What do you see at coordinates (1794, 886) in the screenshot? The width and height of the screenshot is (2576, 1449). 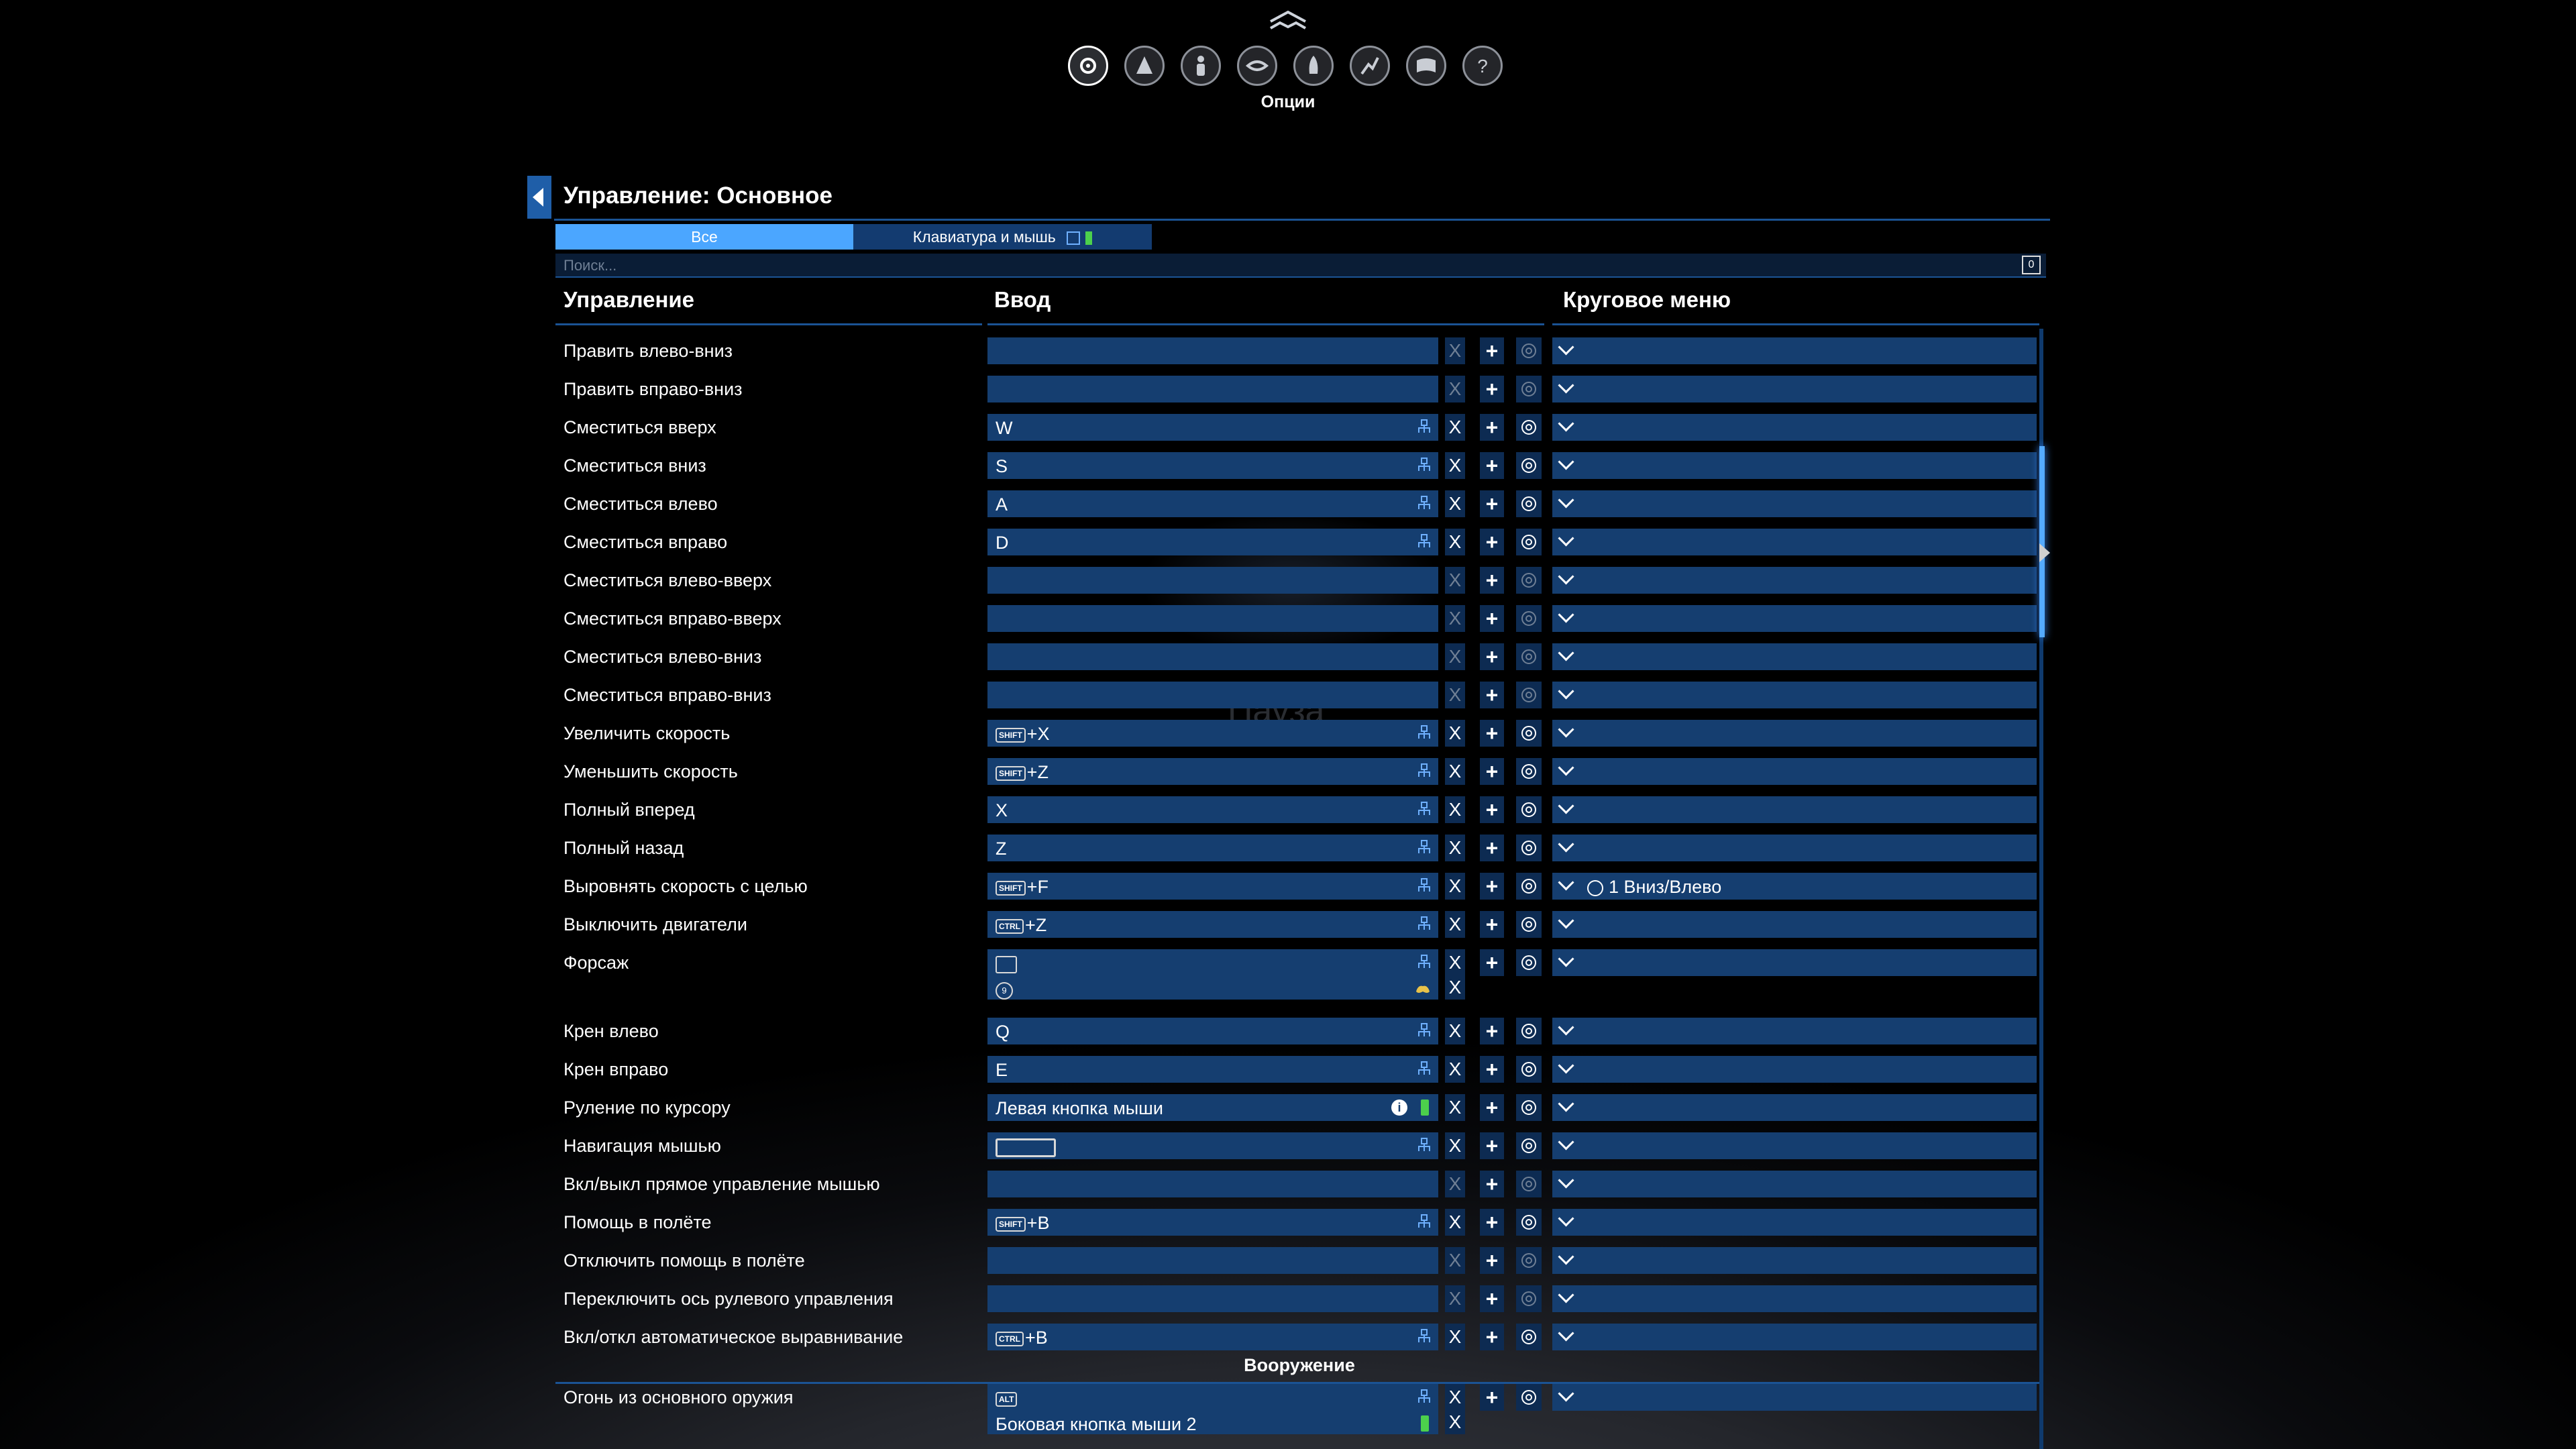 I see `radial-menu-dropdown: 1 Вниз/Влево` at bounding box center [1794, 886].